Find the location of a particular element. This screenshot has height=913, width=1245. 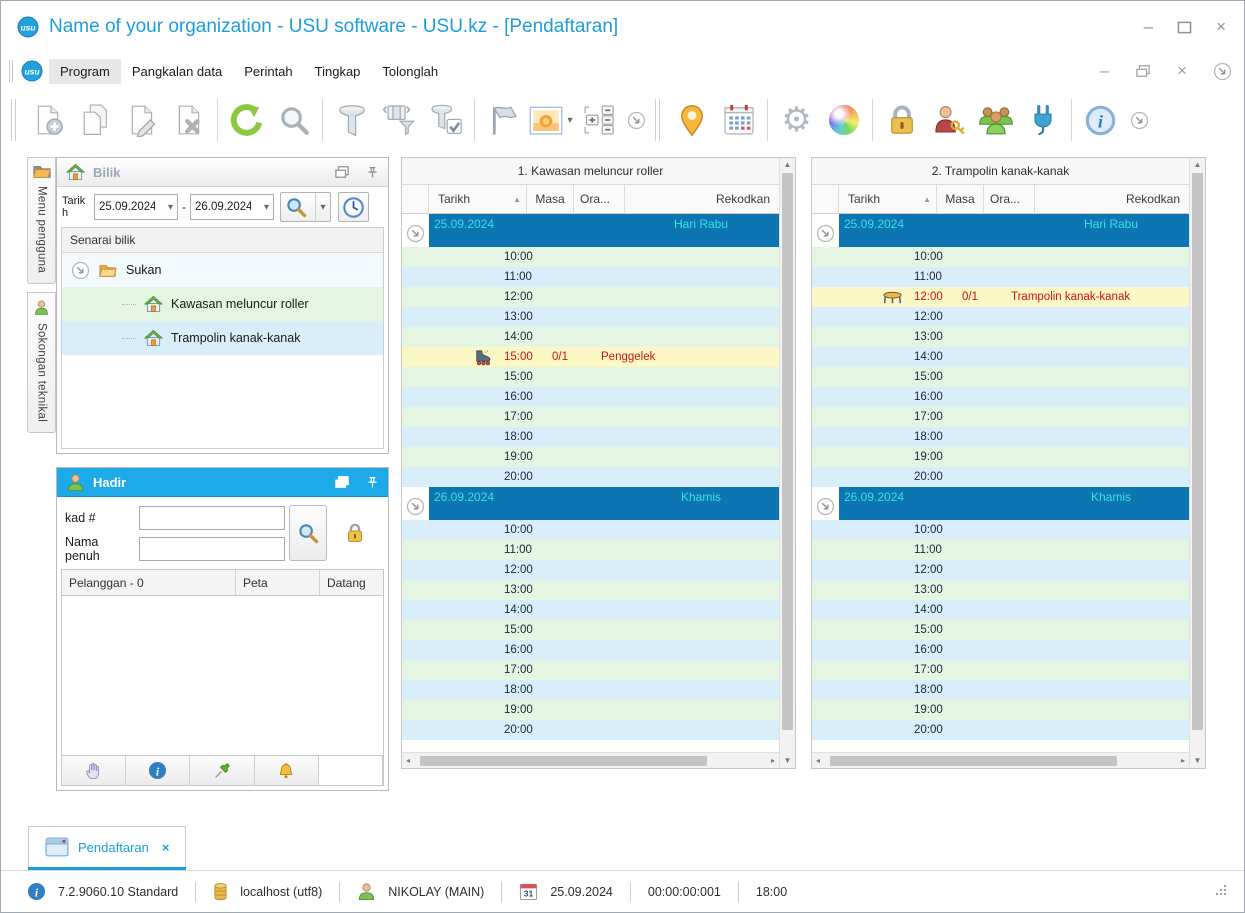

menu-item-perintah: Perintah is located at coordinates (268, 71).